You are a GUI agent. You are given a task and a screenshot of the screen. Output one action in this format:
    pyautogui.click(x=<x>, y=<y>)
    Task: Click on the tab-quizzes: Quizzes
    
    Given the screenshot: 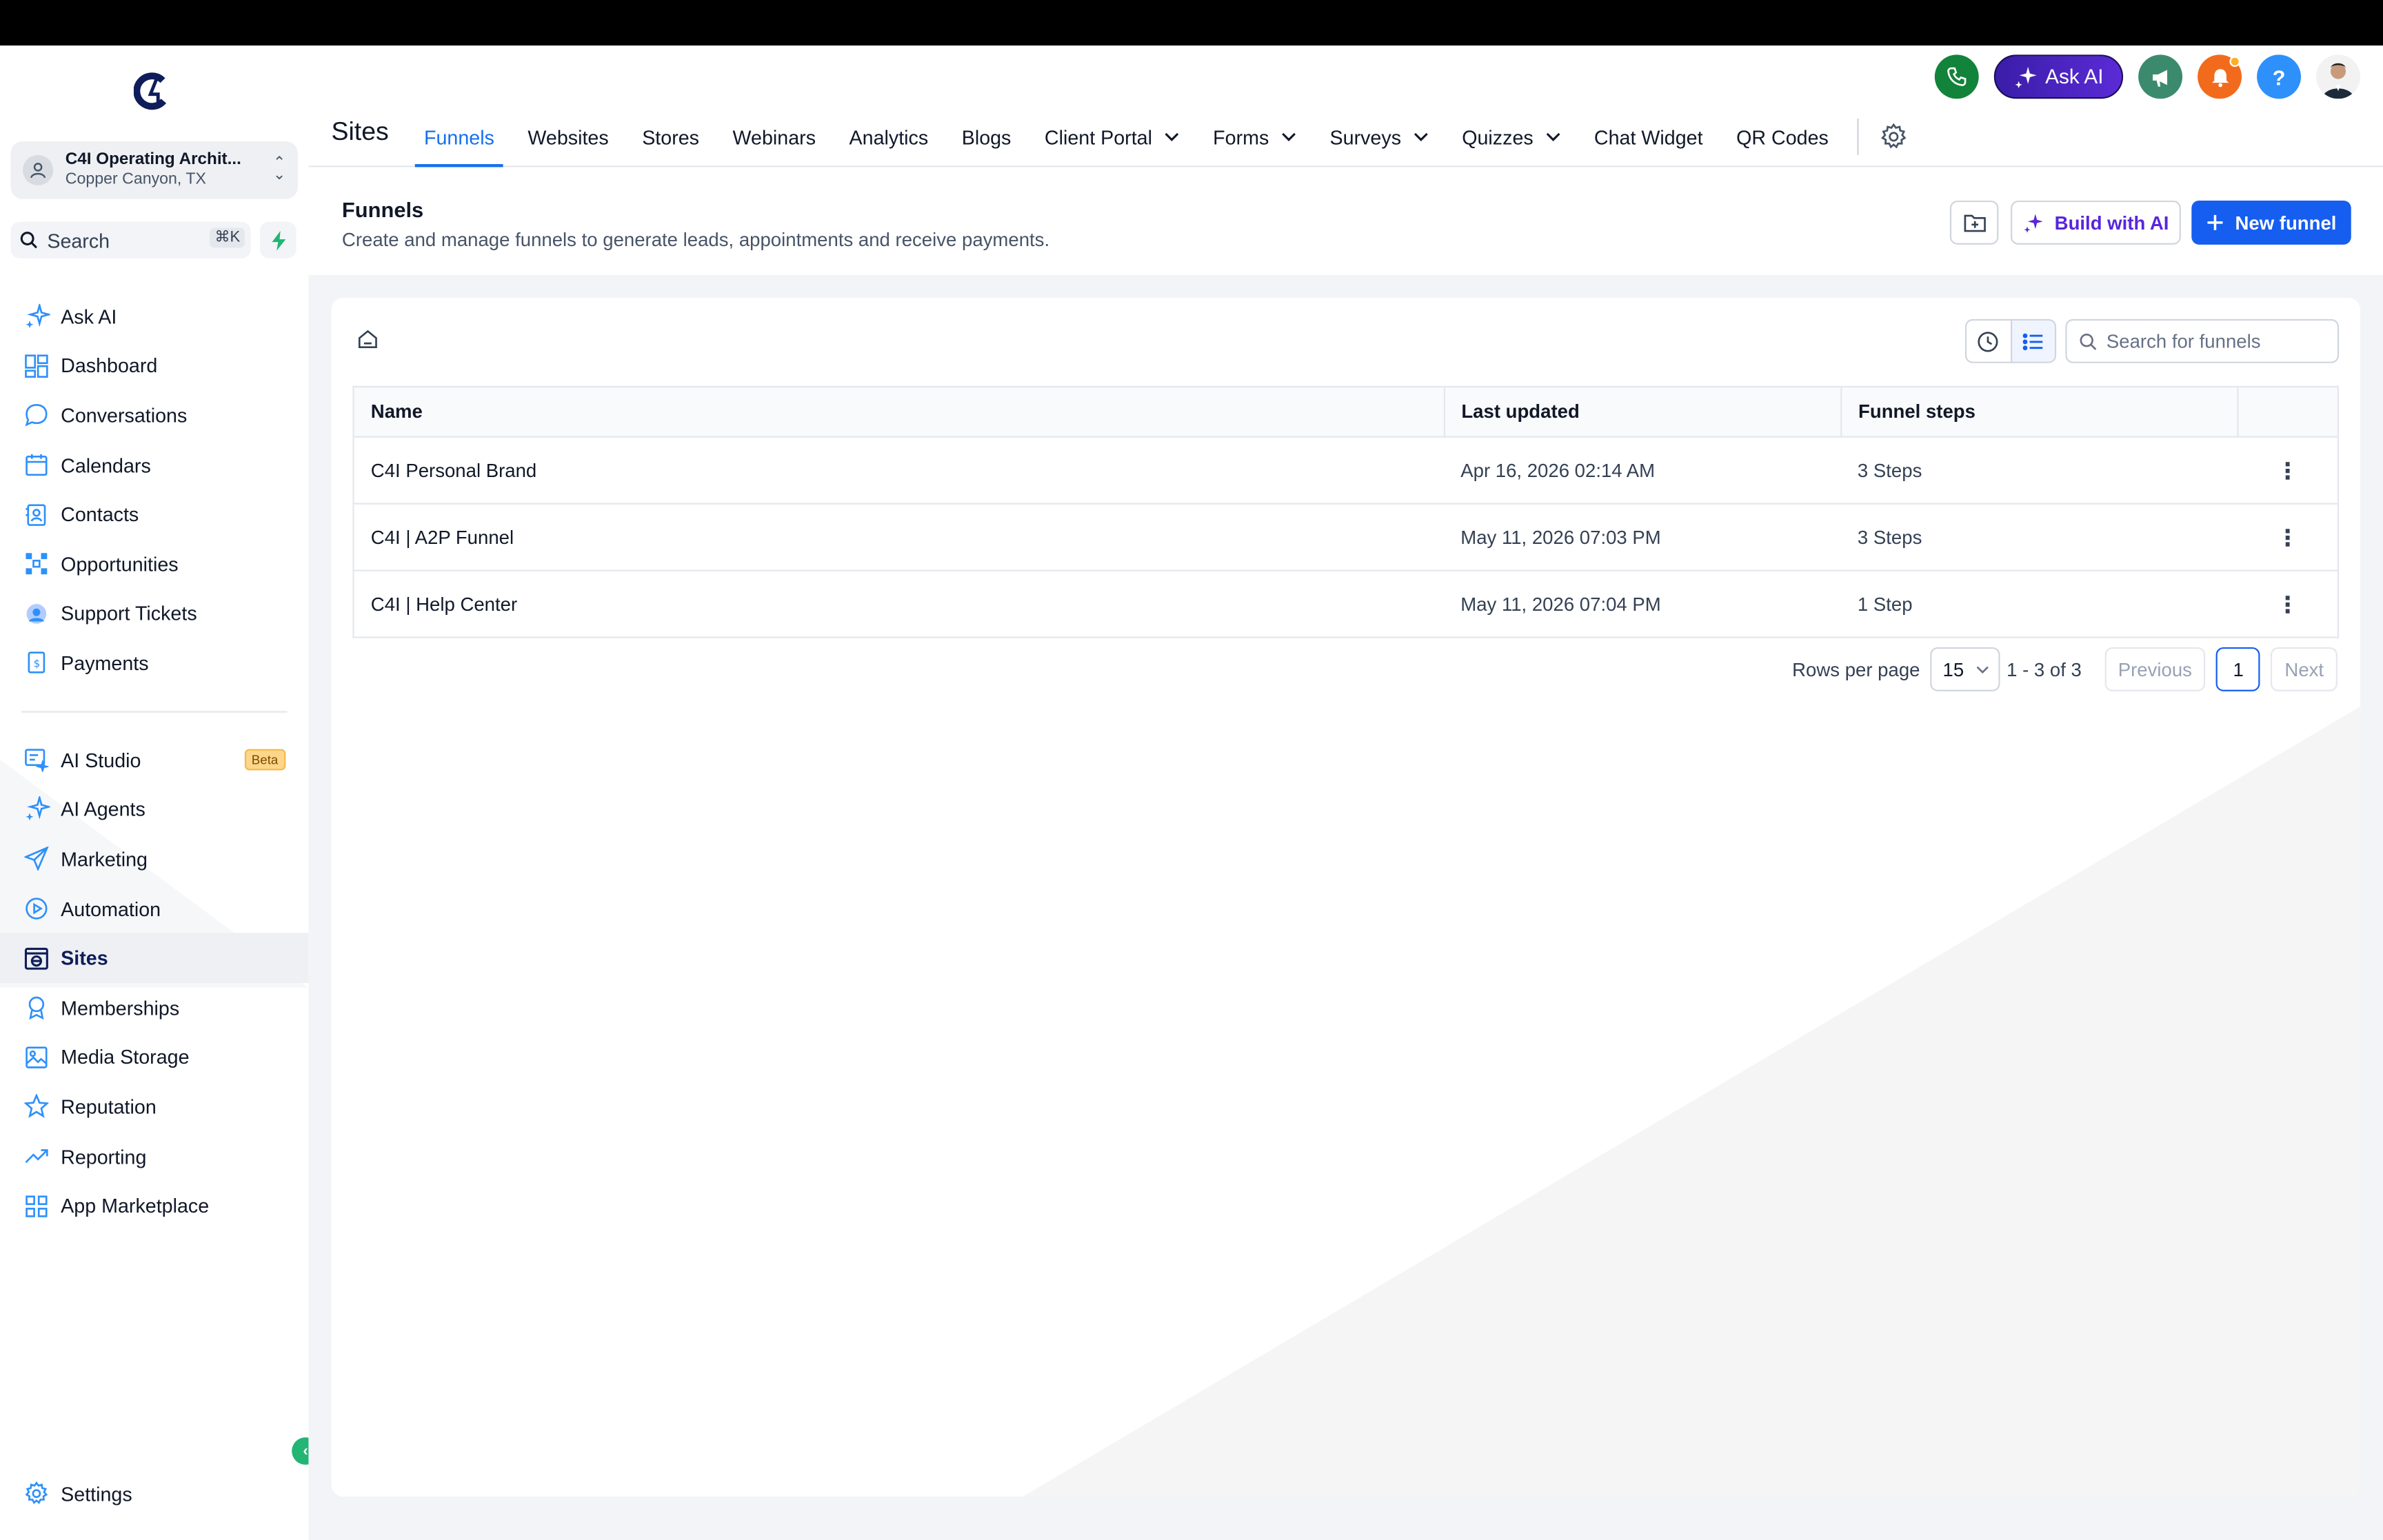 What is the action you would take?
    pyautogui.click(x=1511, y=137)
    